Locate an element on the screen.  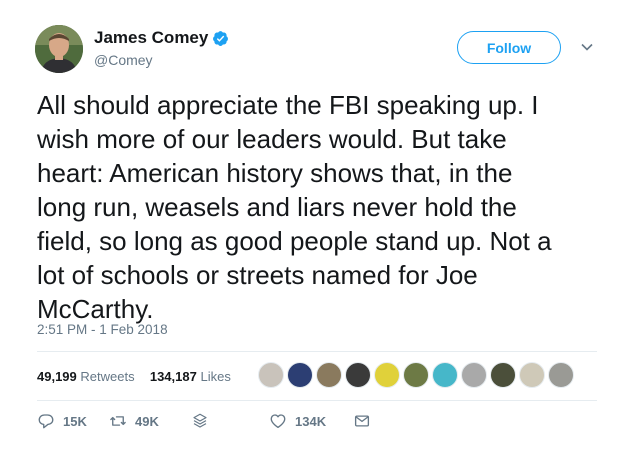
likers-facepile is located at coordinates (416, 375).